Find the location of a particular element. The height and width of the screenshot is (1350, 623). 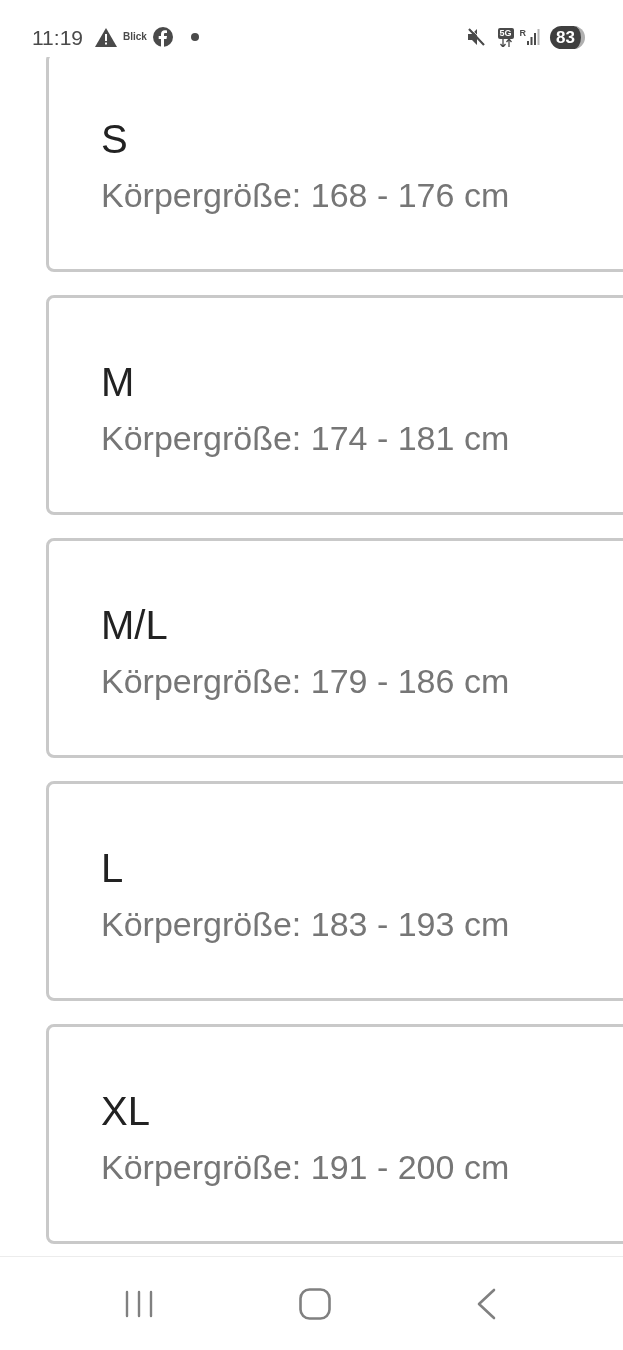

body-height-text: Körpergröße: 179 - 186 cm is located at coordinates (305, 681).